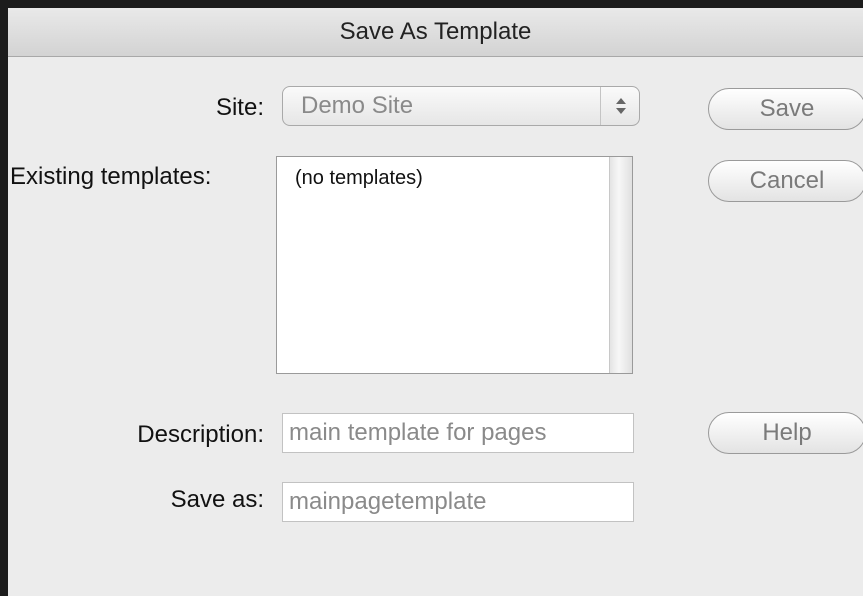 This screenshot has width=863, height=596. I want to click on templates-list-scrollbar, so click(620, 265).